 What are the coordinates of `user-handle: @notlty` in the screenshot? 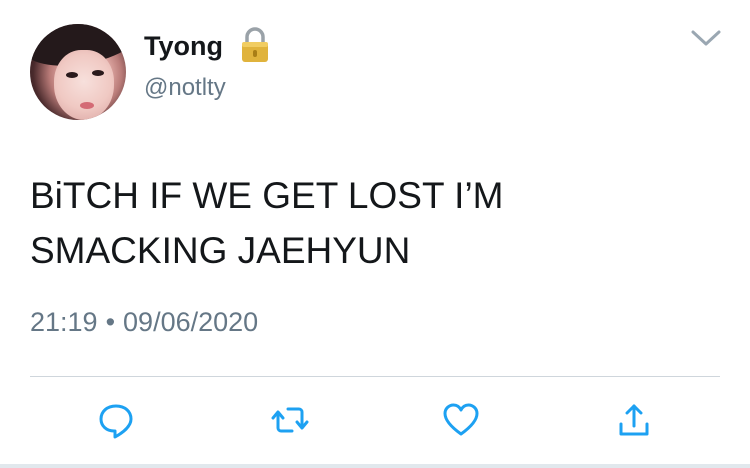 It's located at (185, 88).